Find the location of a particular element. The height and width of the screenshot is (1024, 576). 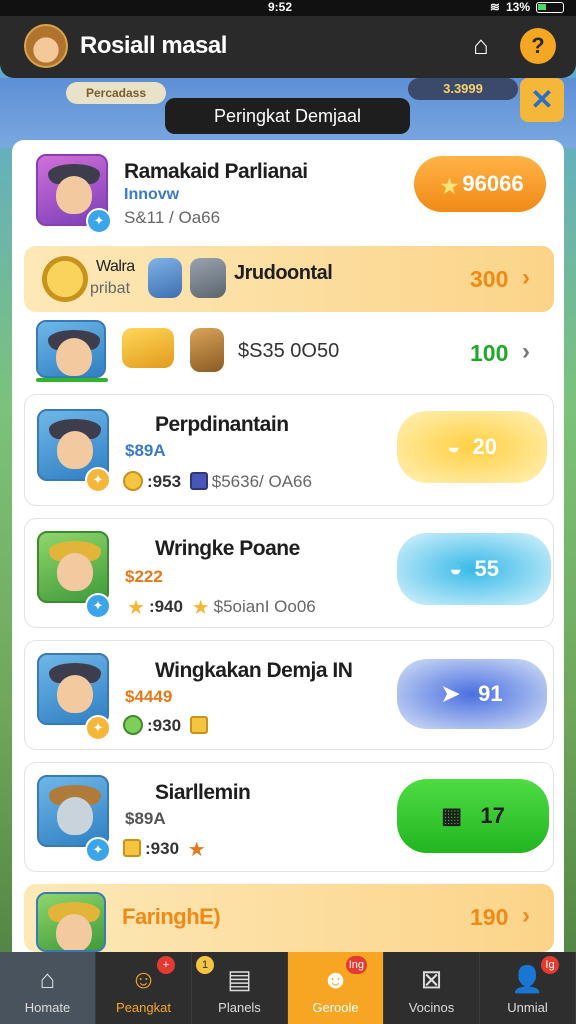

row-score: 100 is located at coordinates (489, 353).